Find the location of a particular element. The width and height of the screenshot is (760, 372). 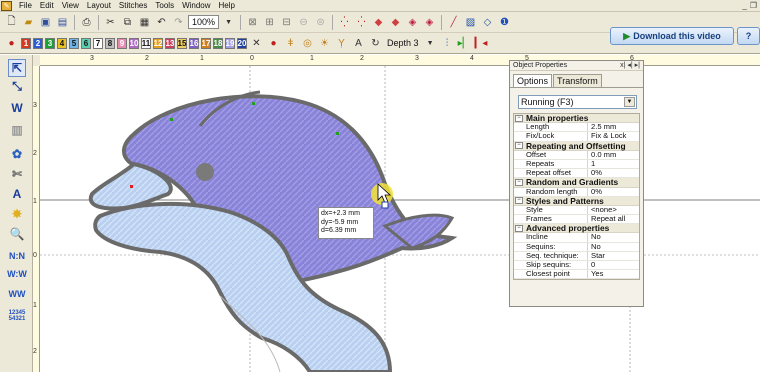

property-value: Yes is located at coordinates (611, 274).